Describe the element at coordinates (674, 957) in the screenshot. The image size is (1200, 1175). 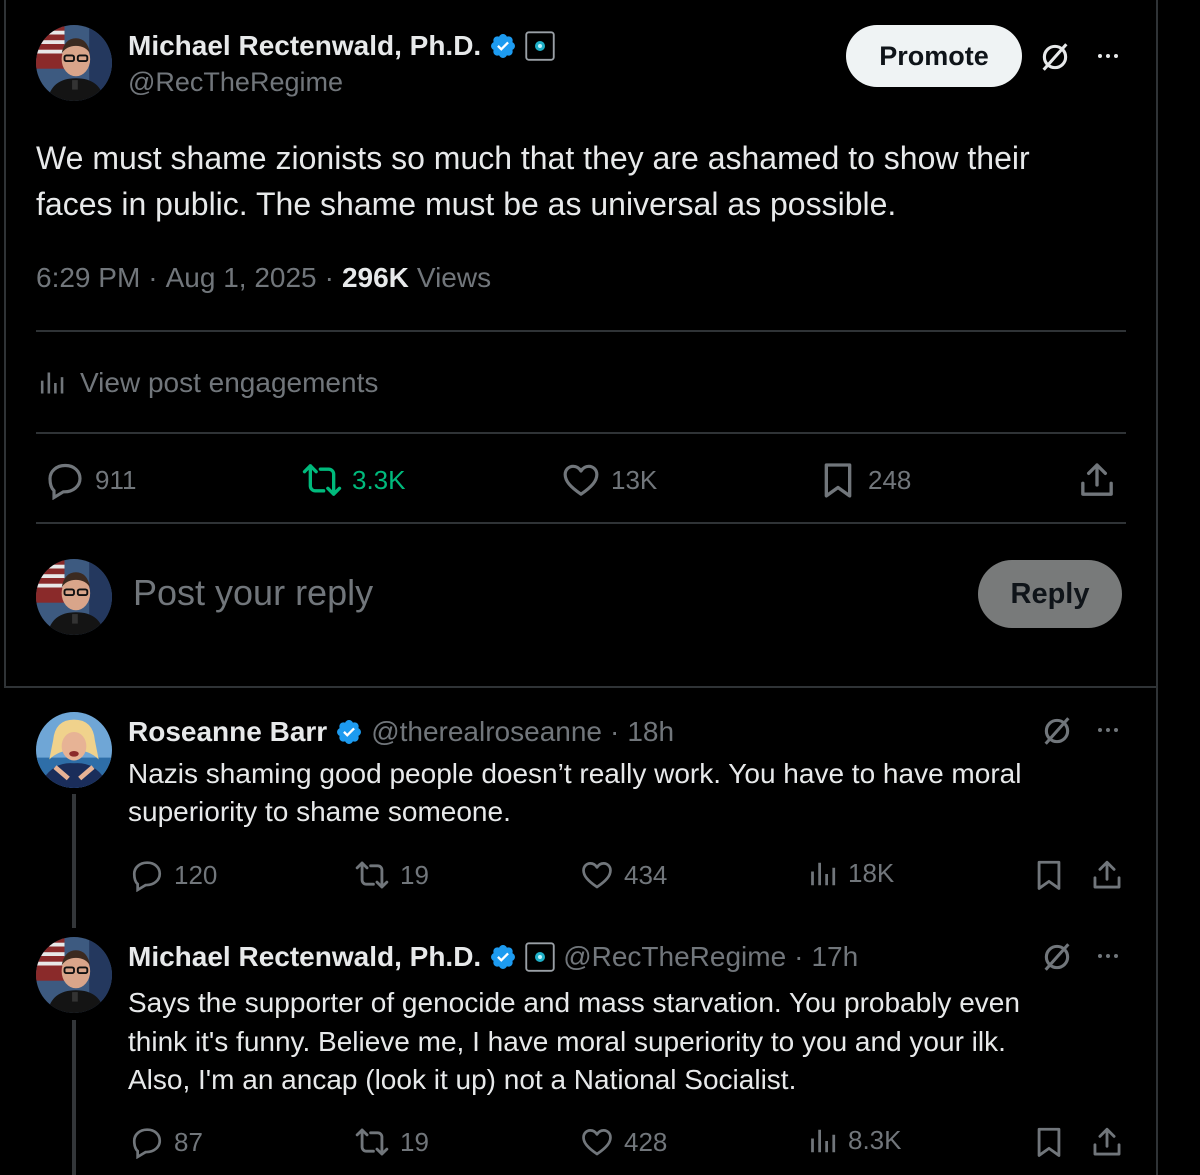
I see `reply-author-handle: @RecTheRegime` at that location.